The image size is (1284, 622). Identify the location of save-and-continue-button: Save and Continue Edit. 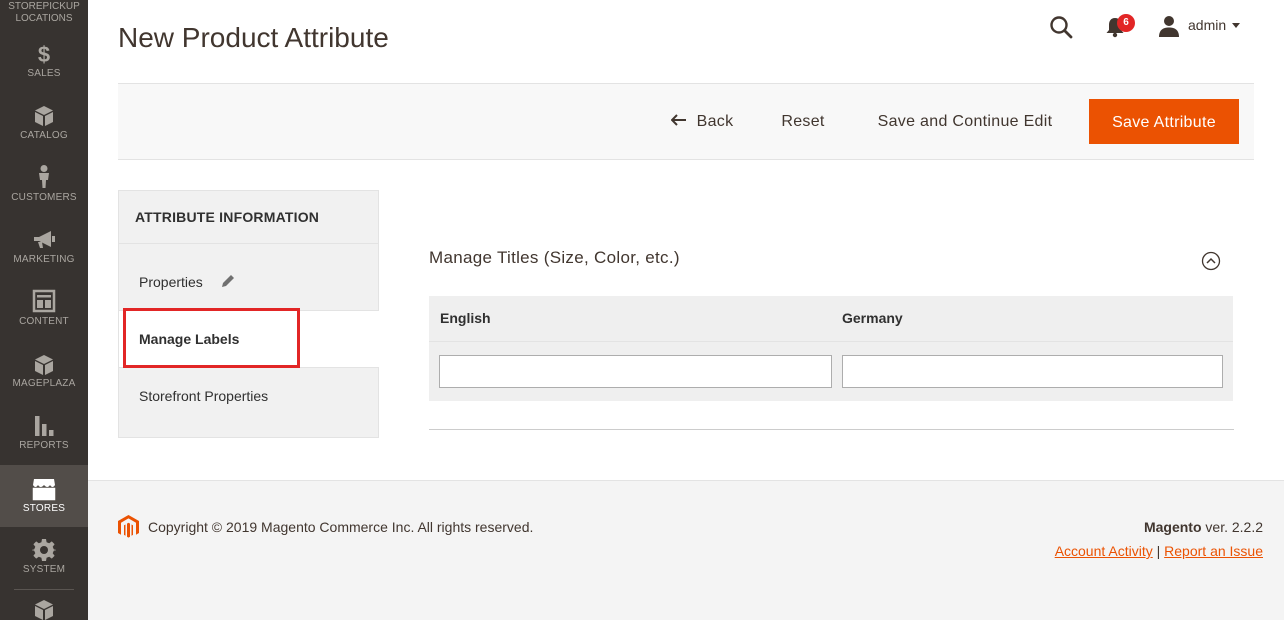
(965, 121).